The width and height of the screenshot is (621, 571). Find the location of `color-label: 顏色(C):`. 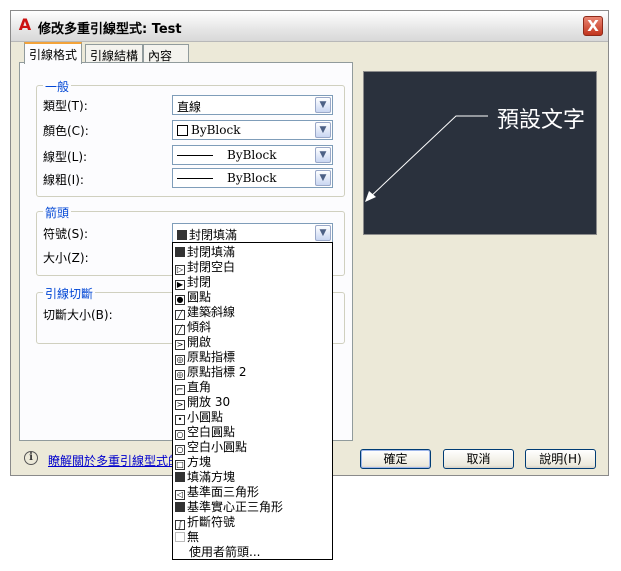

color-label: 顏色(C): is located at coordinates (66, 131).